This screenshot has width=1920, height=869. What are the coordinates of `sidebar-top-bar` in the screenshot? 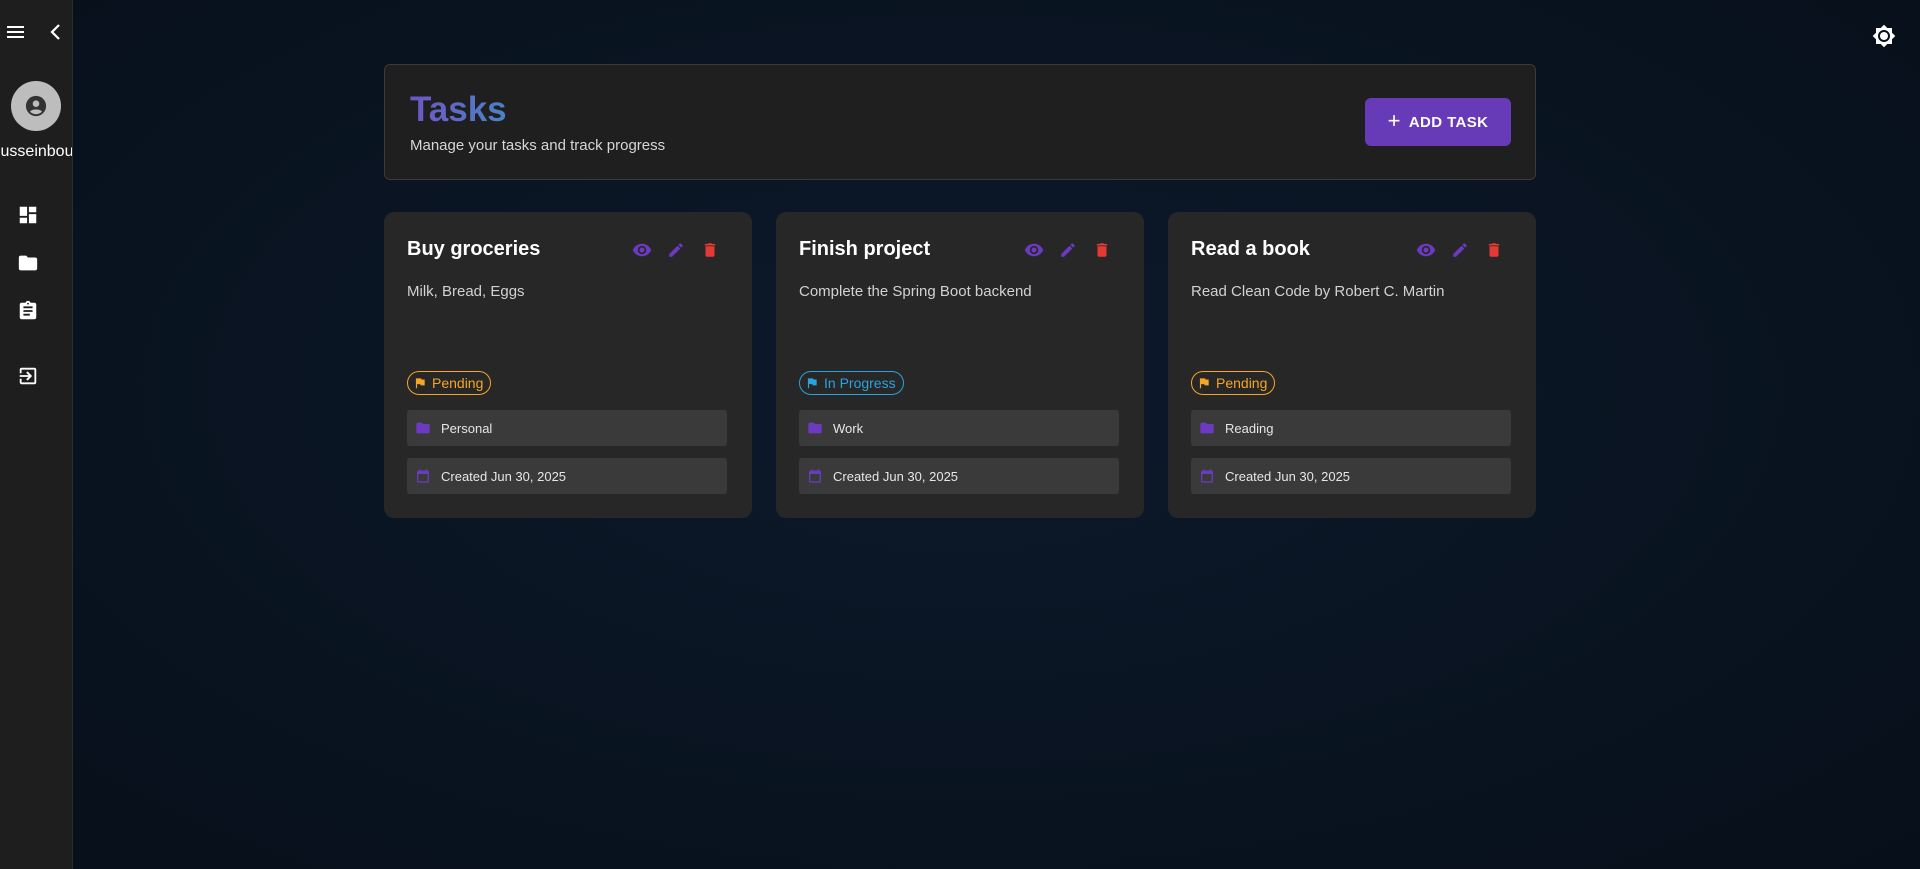 It's located at (36, 32).